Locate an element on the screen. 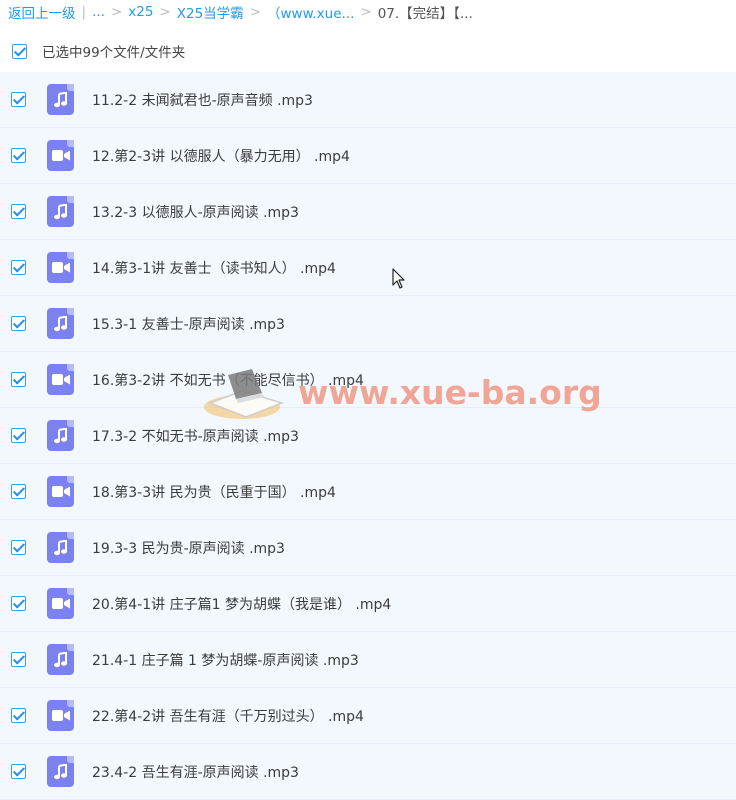  breadcrumb-item-x25: x25 is located at coordinates (140, 12).